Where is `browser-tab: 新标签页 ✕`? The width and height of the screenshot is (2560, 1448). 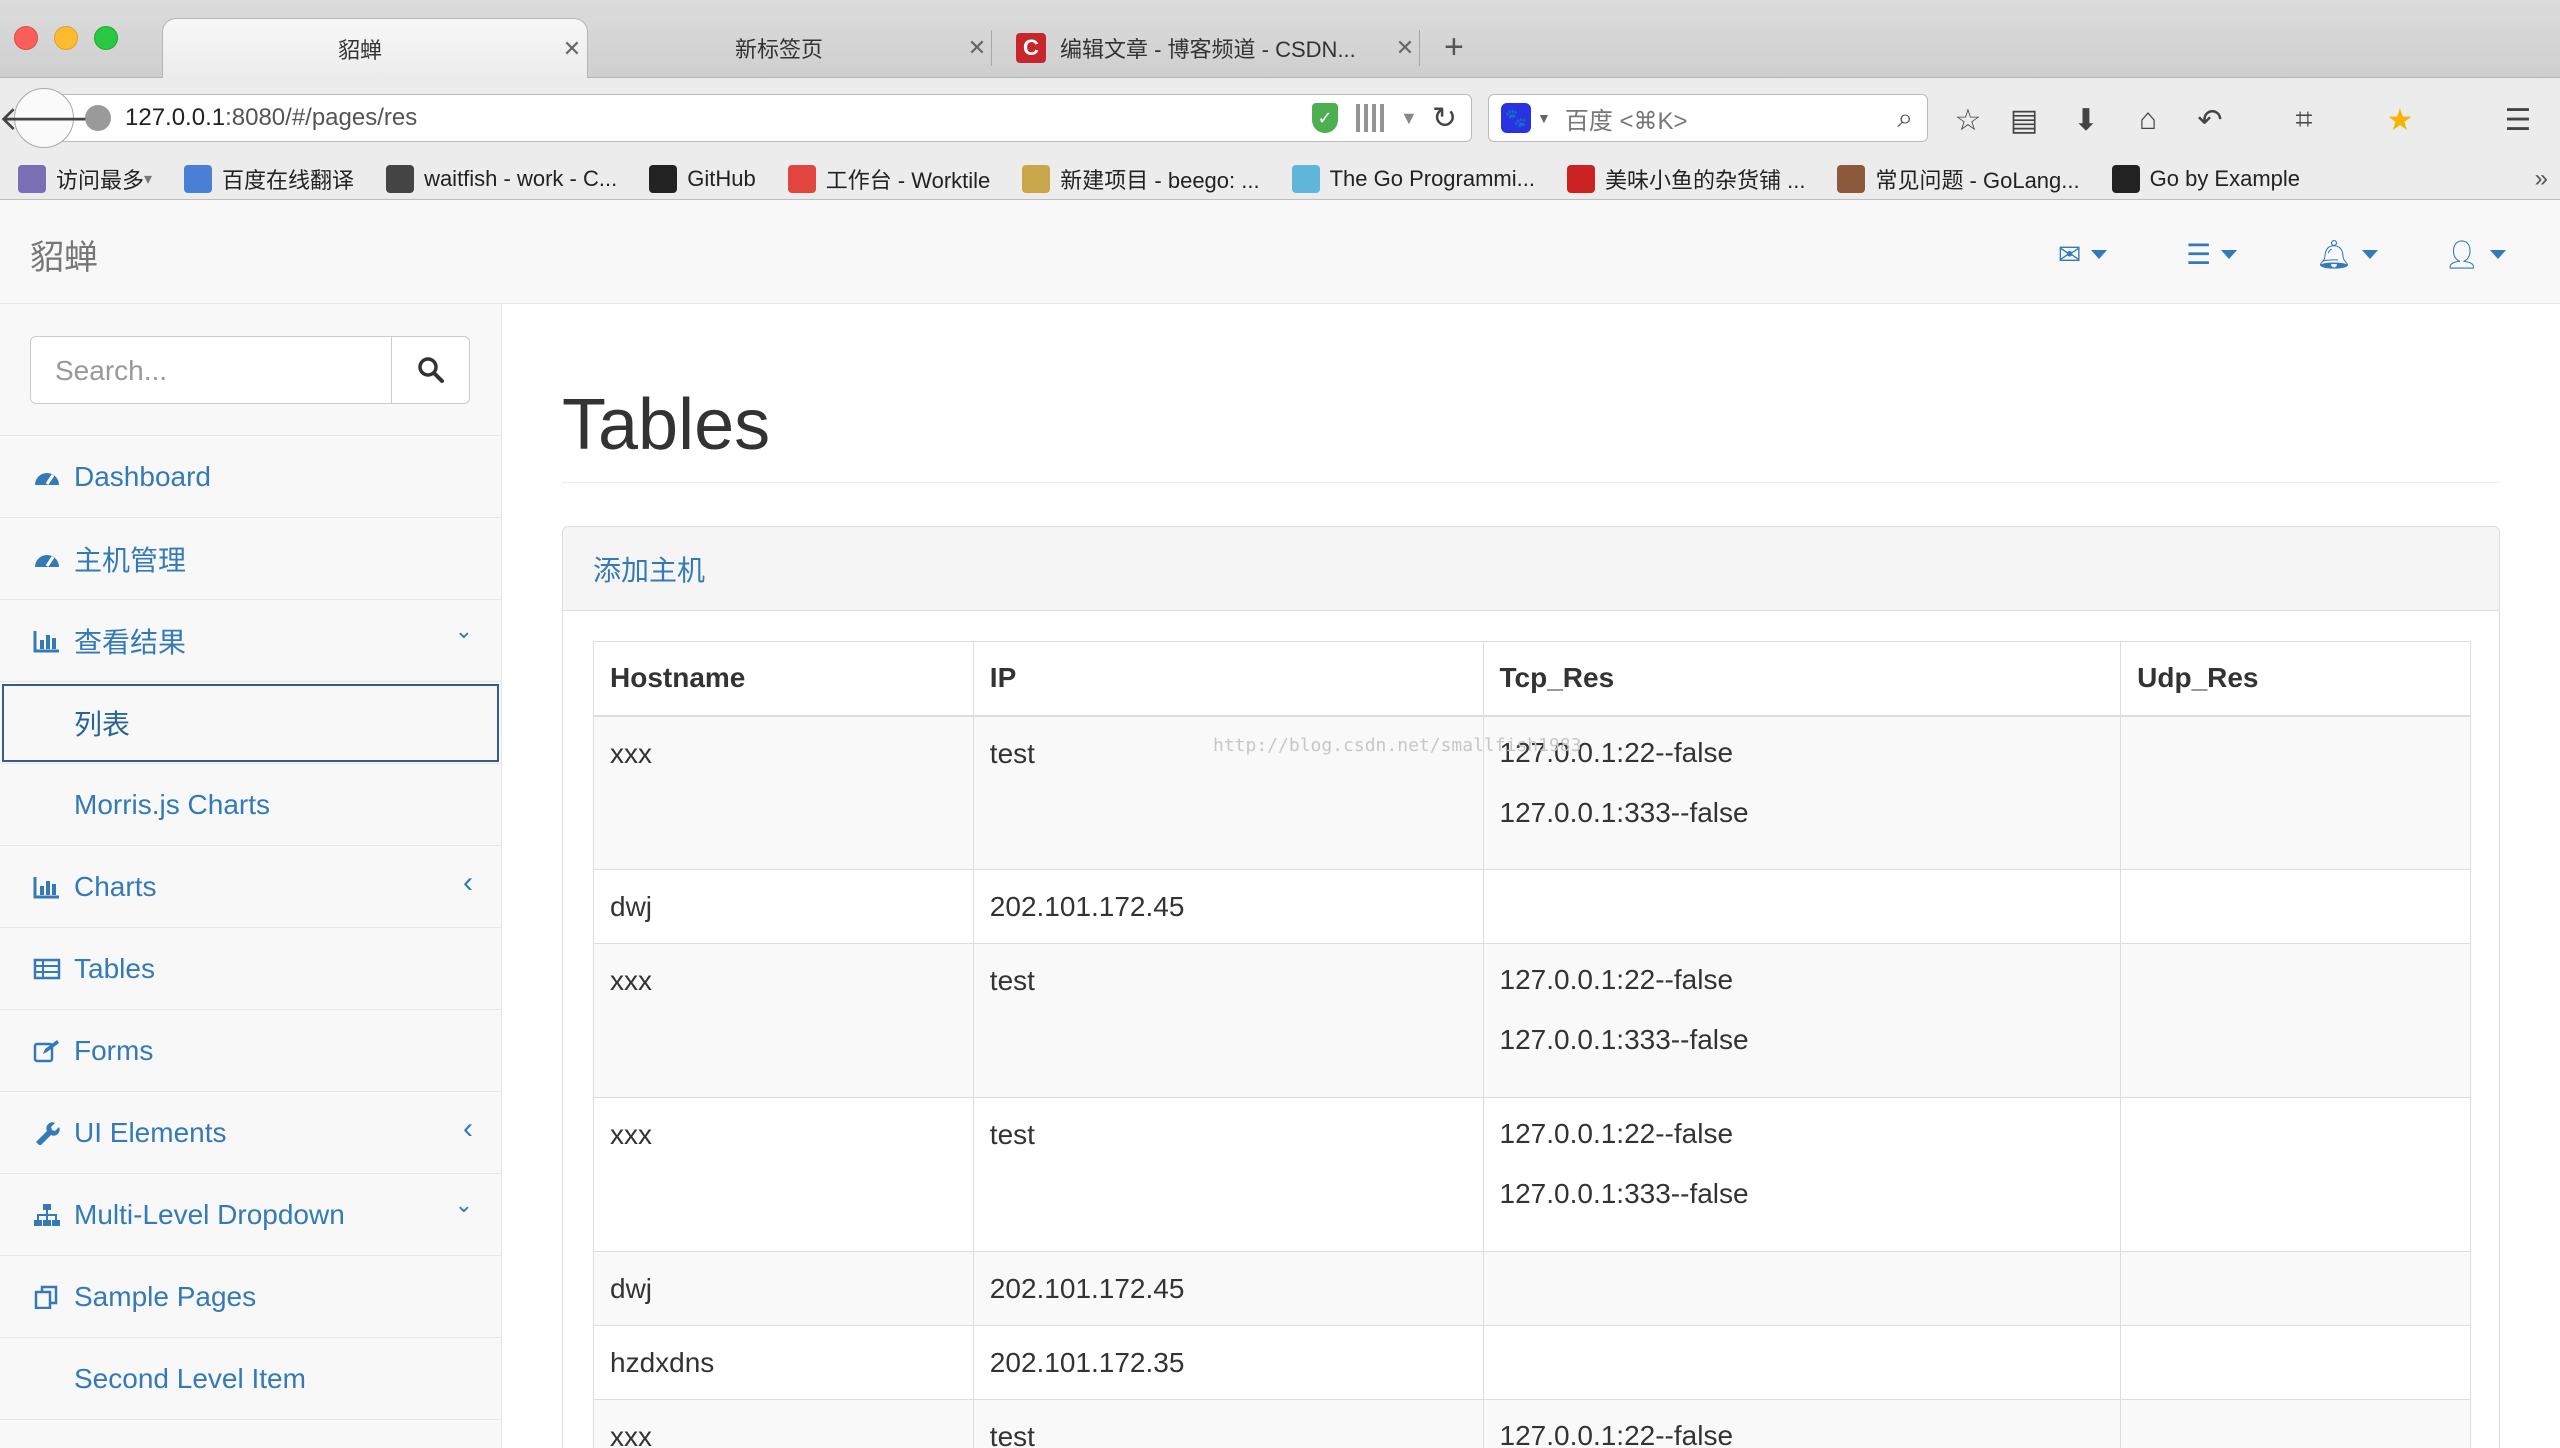
browser-tab: 新标签页 ✕ is located at coordinates (794, 48).